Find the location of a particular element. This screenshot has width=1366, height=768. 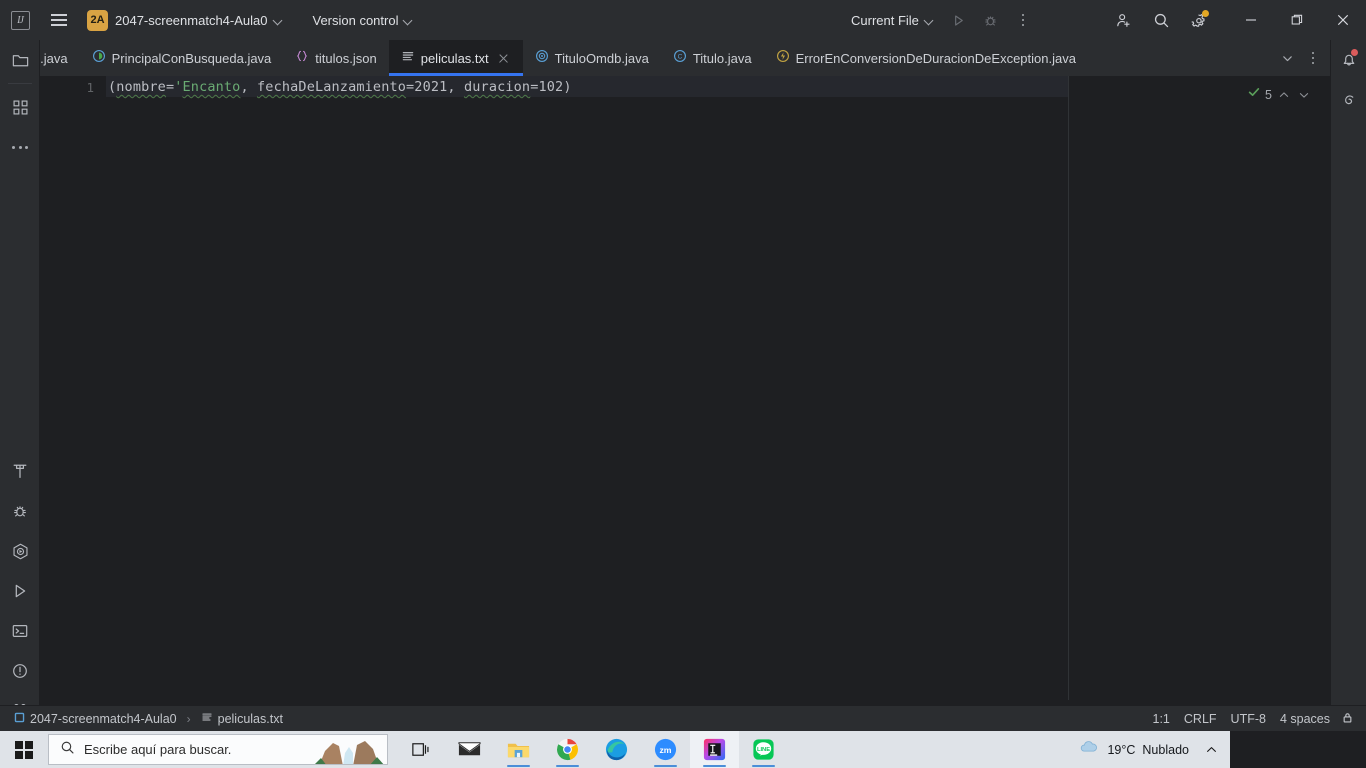

sidebar-item-run is located at coordinates (20, 591).